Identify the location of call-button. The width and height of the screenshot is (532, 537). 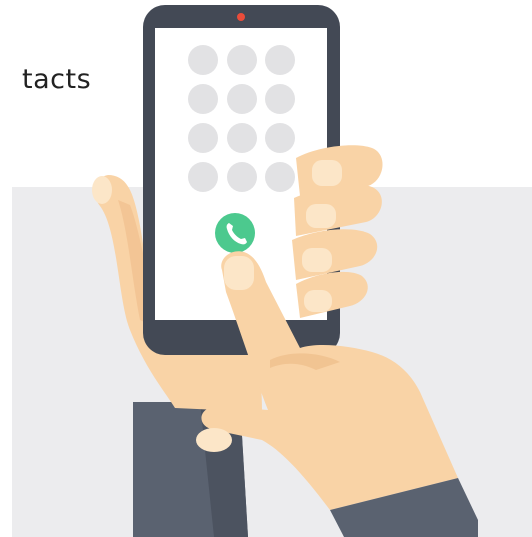
(235, 233).